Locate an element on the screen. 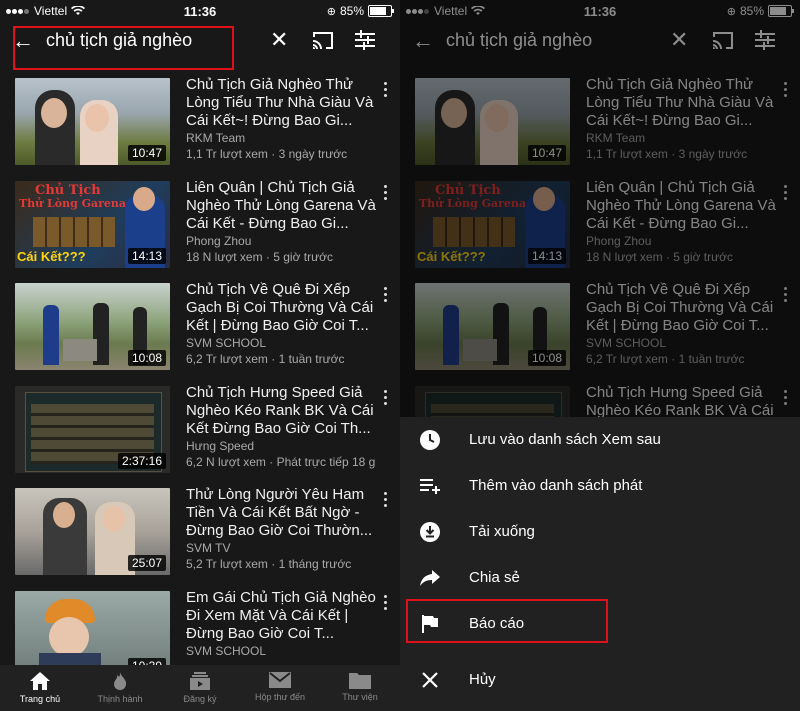  video-thumbnail: 10:47 is located at coordinates (92, 121).